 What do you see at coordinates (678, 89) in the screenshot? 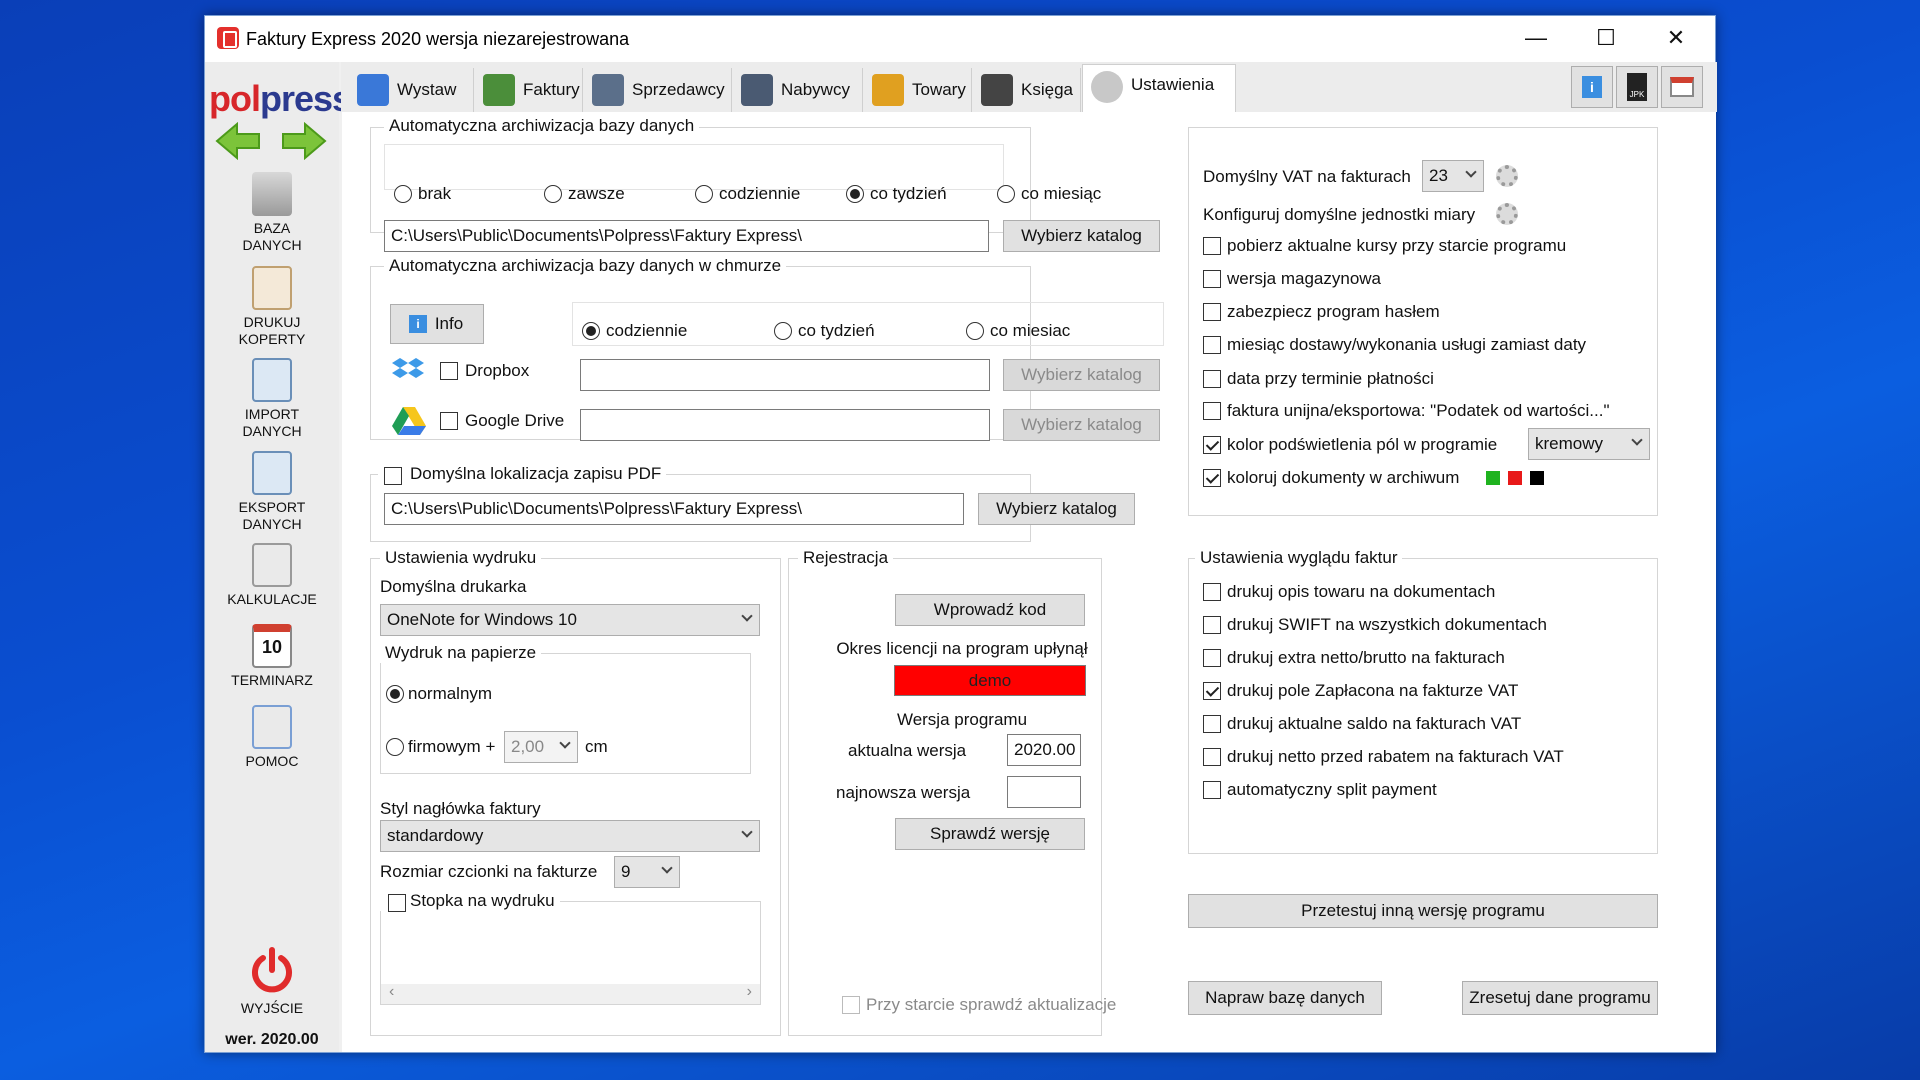
I see `tab-label: Sprzedawcy` at bounding box center [678, 89].